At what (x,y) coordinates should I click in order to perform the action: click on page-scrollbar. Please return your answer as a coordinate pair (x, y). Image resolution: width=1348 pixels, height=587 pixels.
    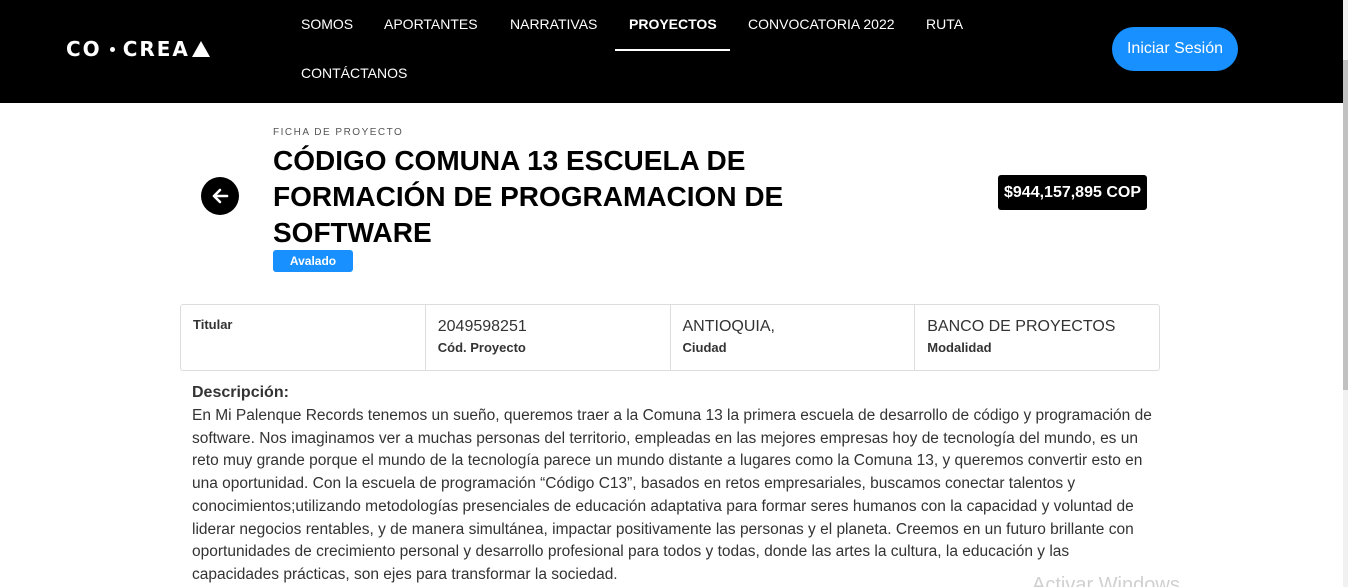
    Looking at the image, I should click on (1345, 293).